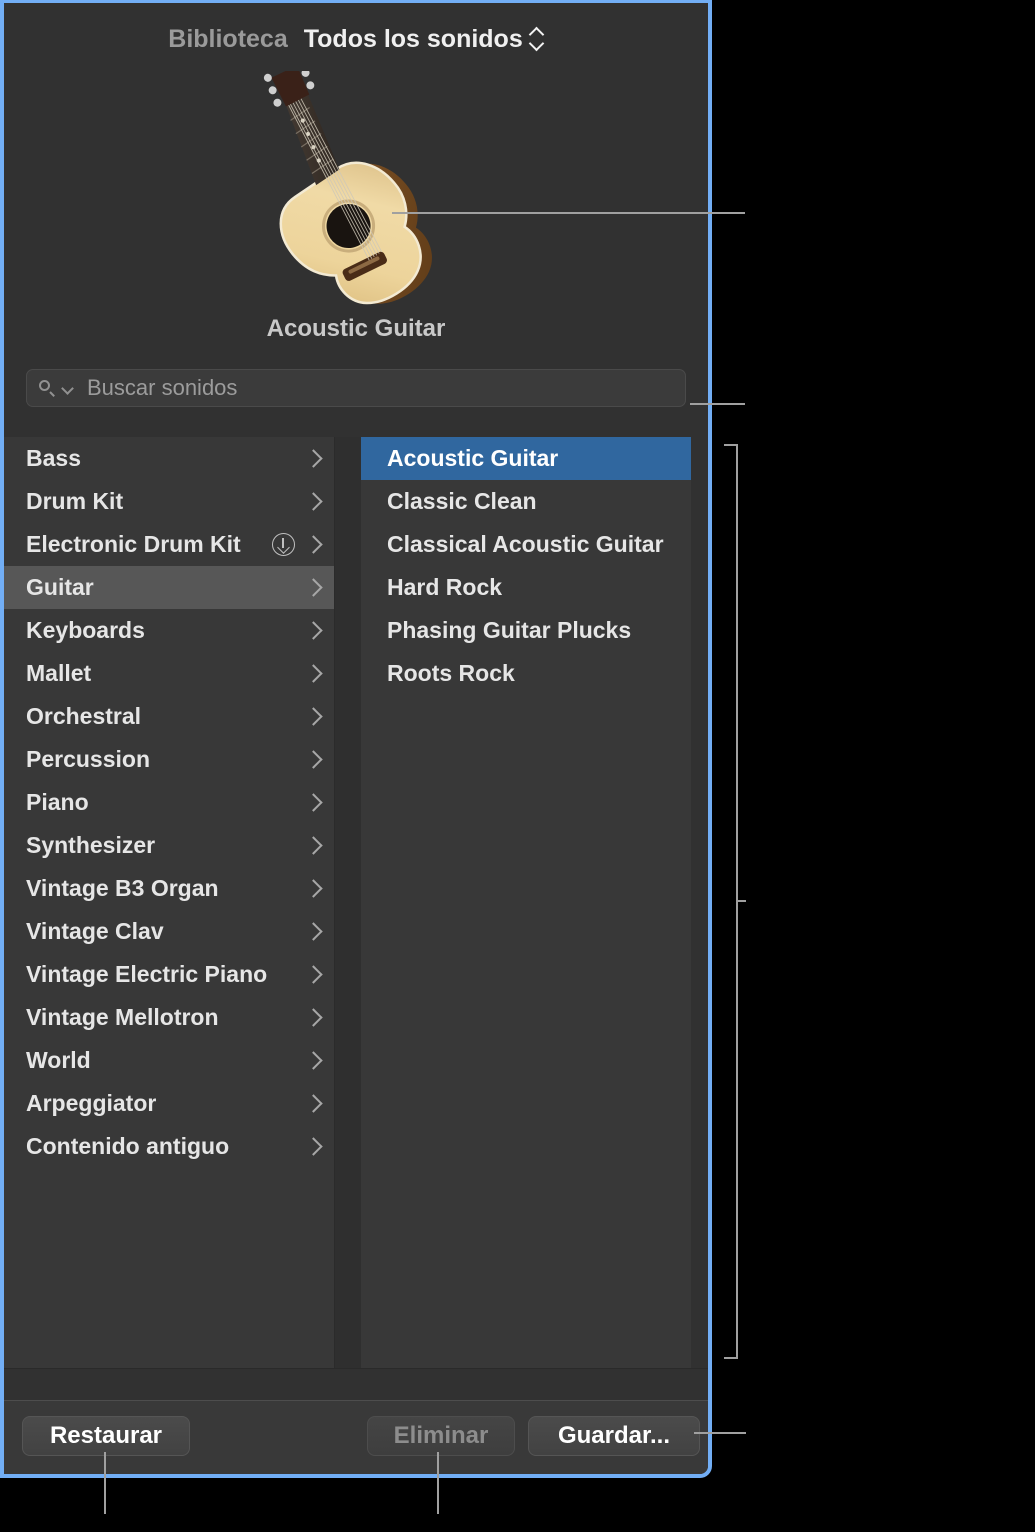  I want to click on callout-line-save, so click(720, 1433).